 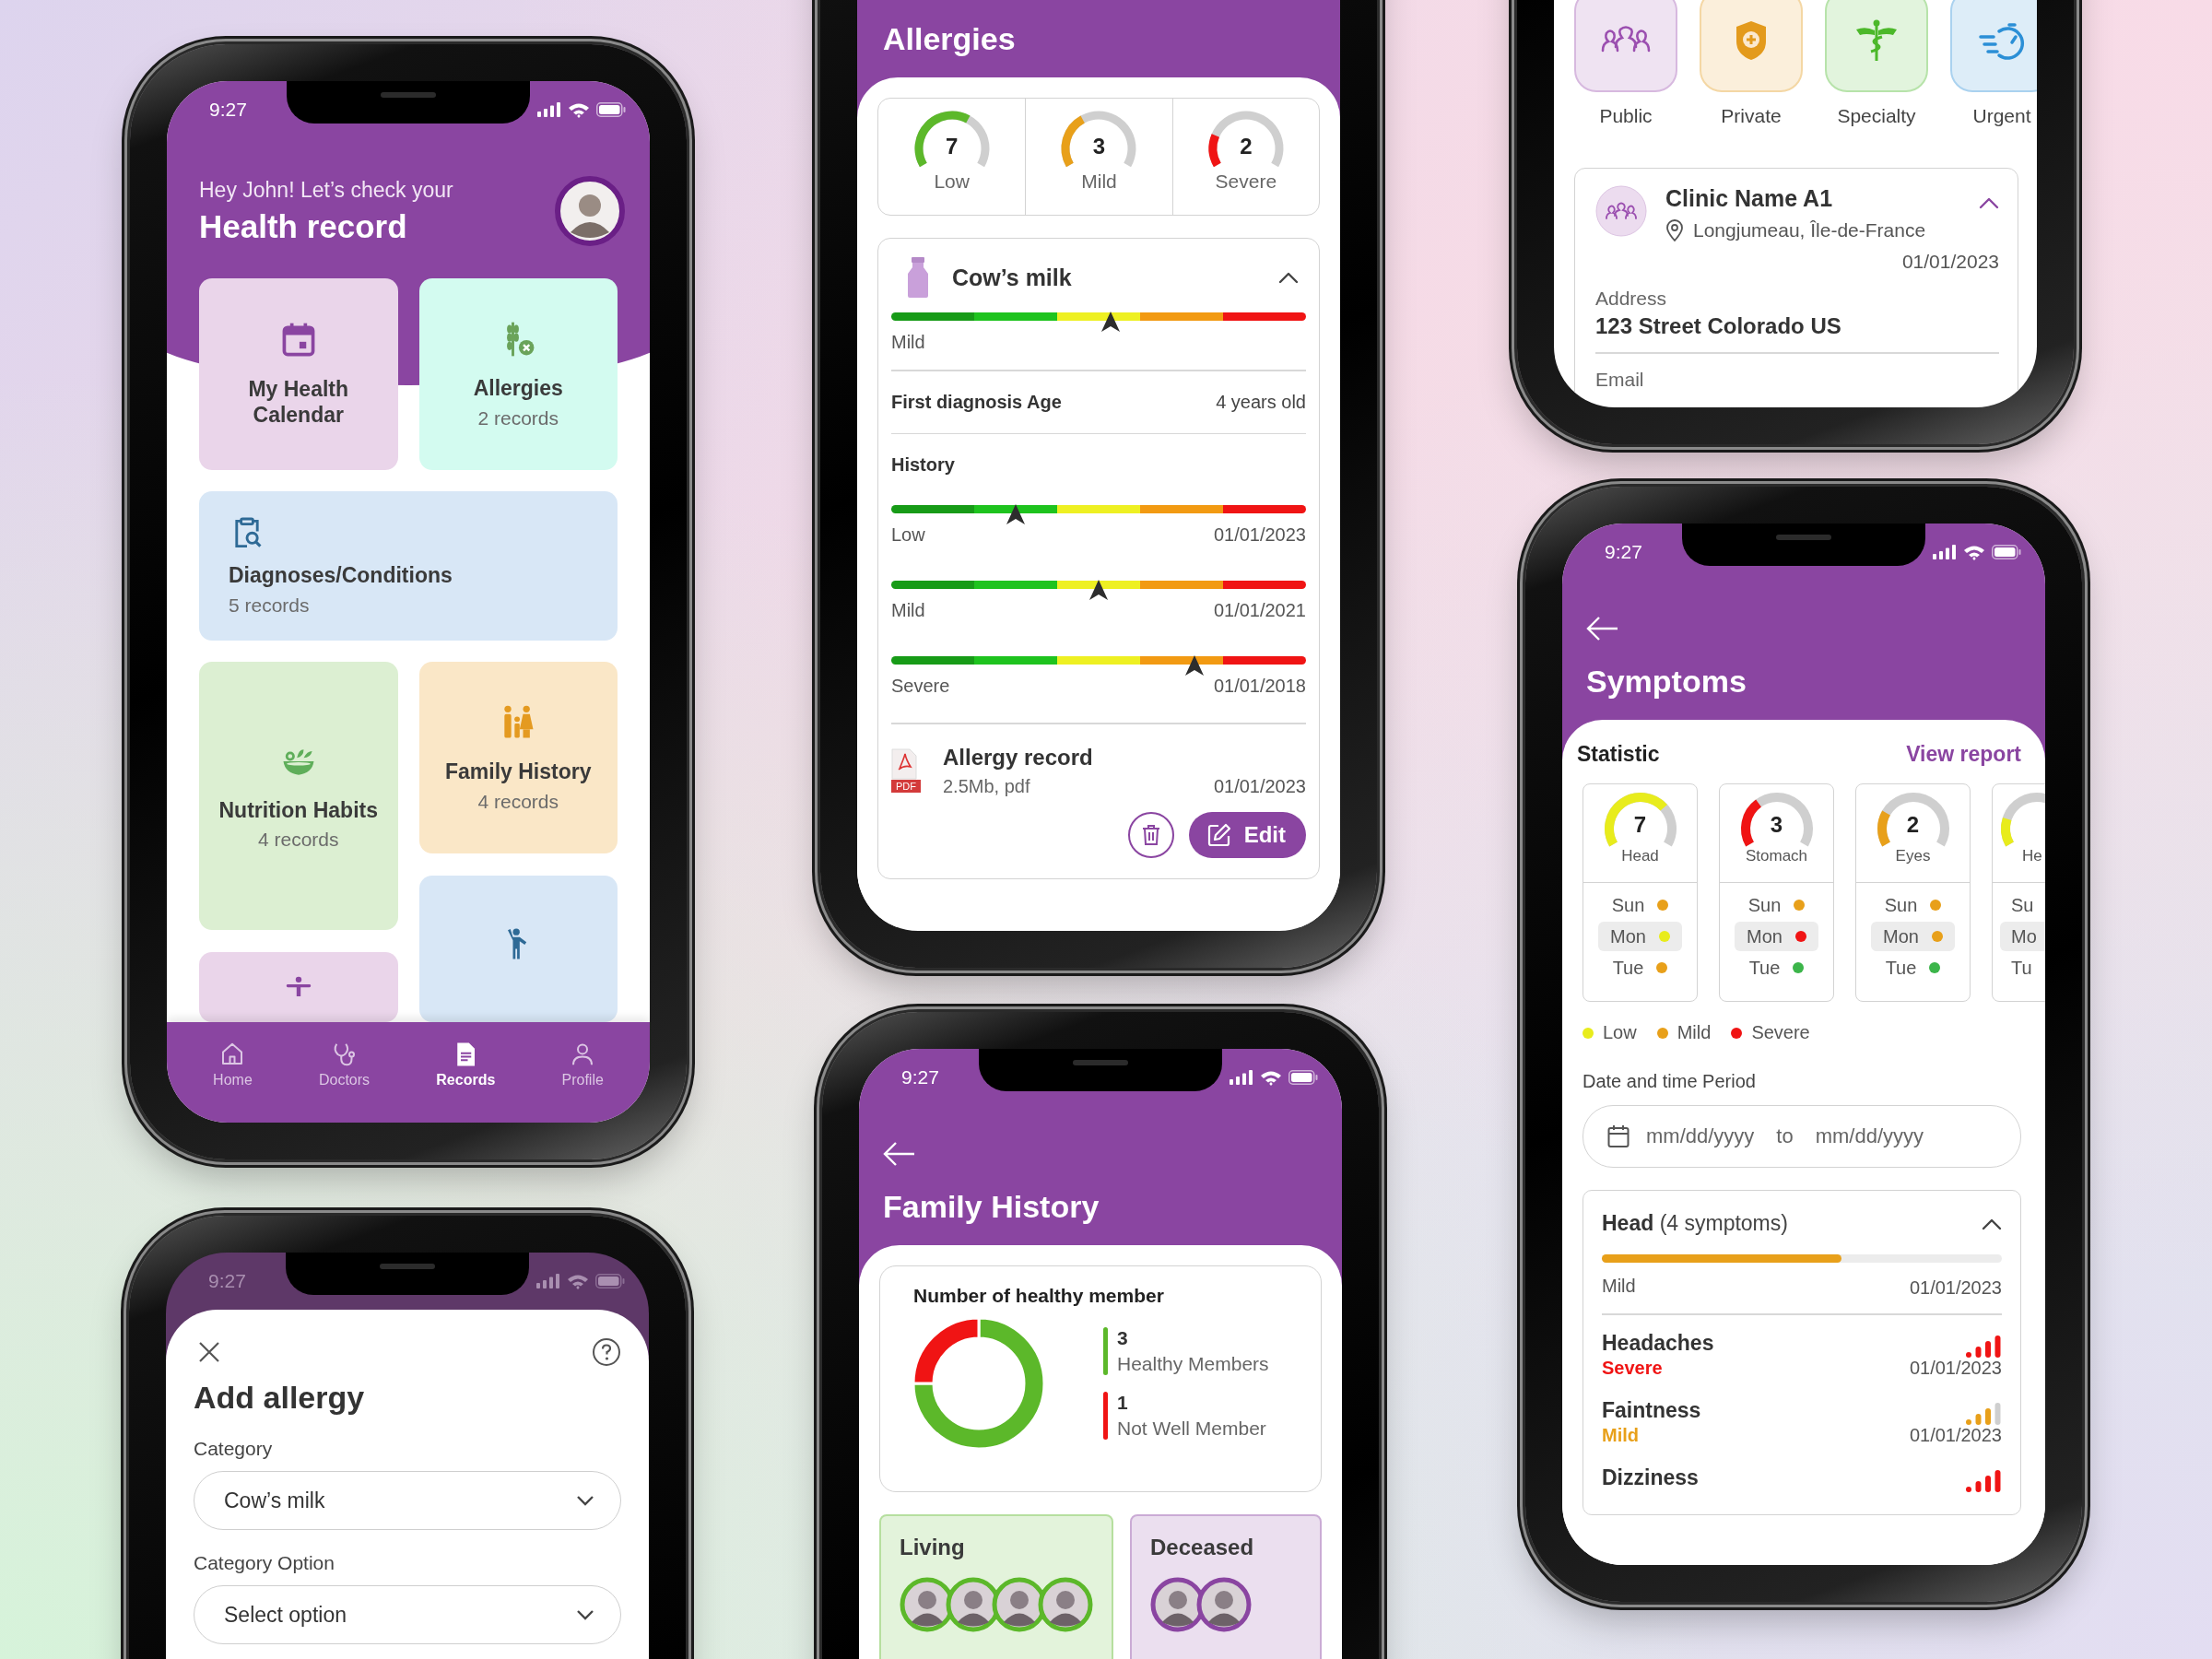 I want to click on page-title: Allergies, so click(x=950, y=39).